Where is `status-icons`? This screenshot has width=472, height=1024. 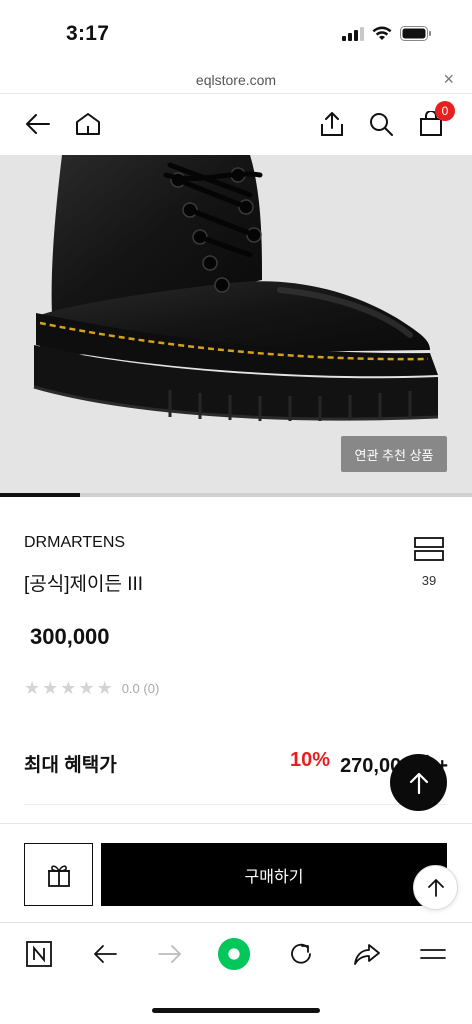 status-icons is located at coordinates (387, 33).